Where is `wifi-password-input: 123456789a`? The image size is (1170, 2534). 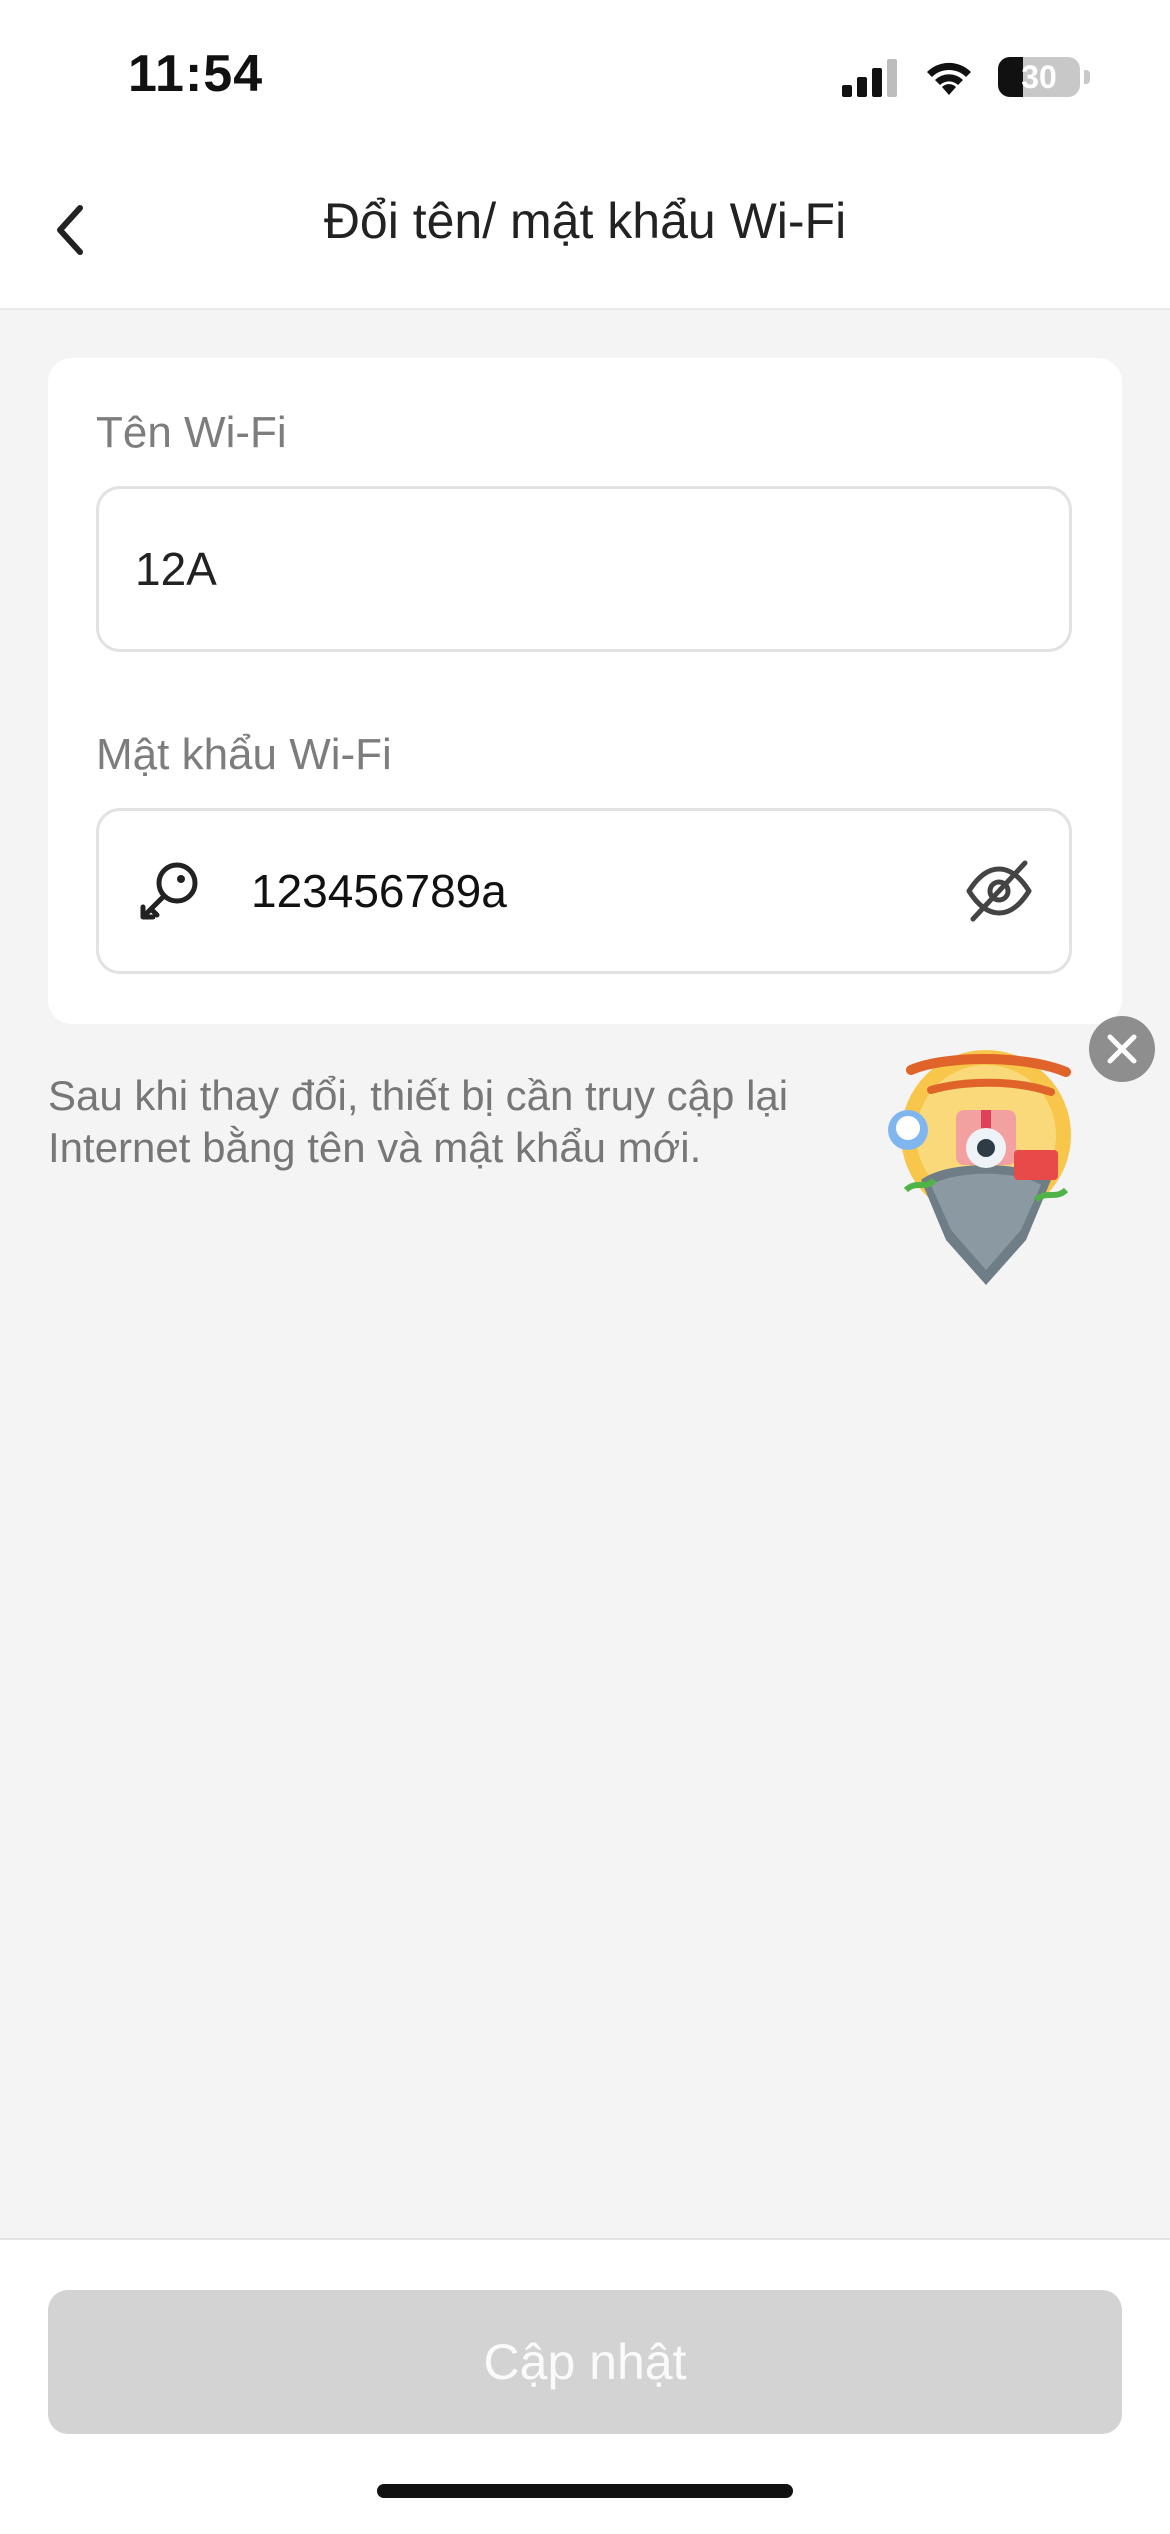 wifi-password-input: 123456789a is located at coordinates (584, 891).